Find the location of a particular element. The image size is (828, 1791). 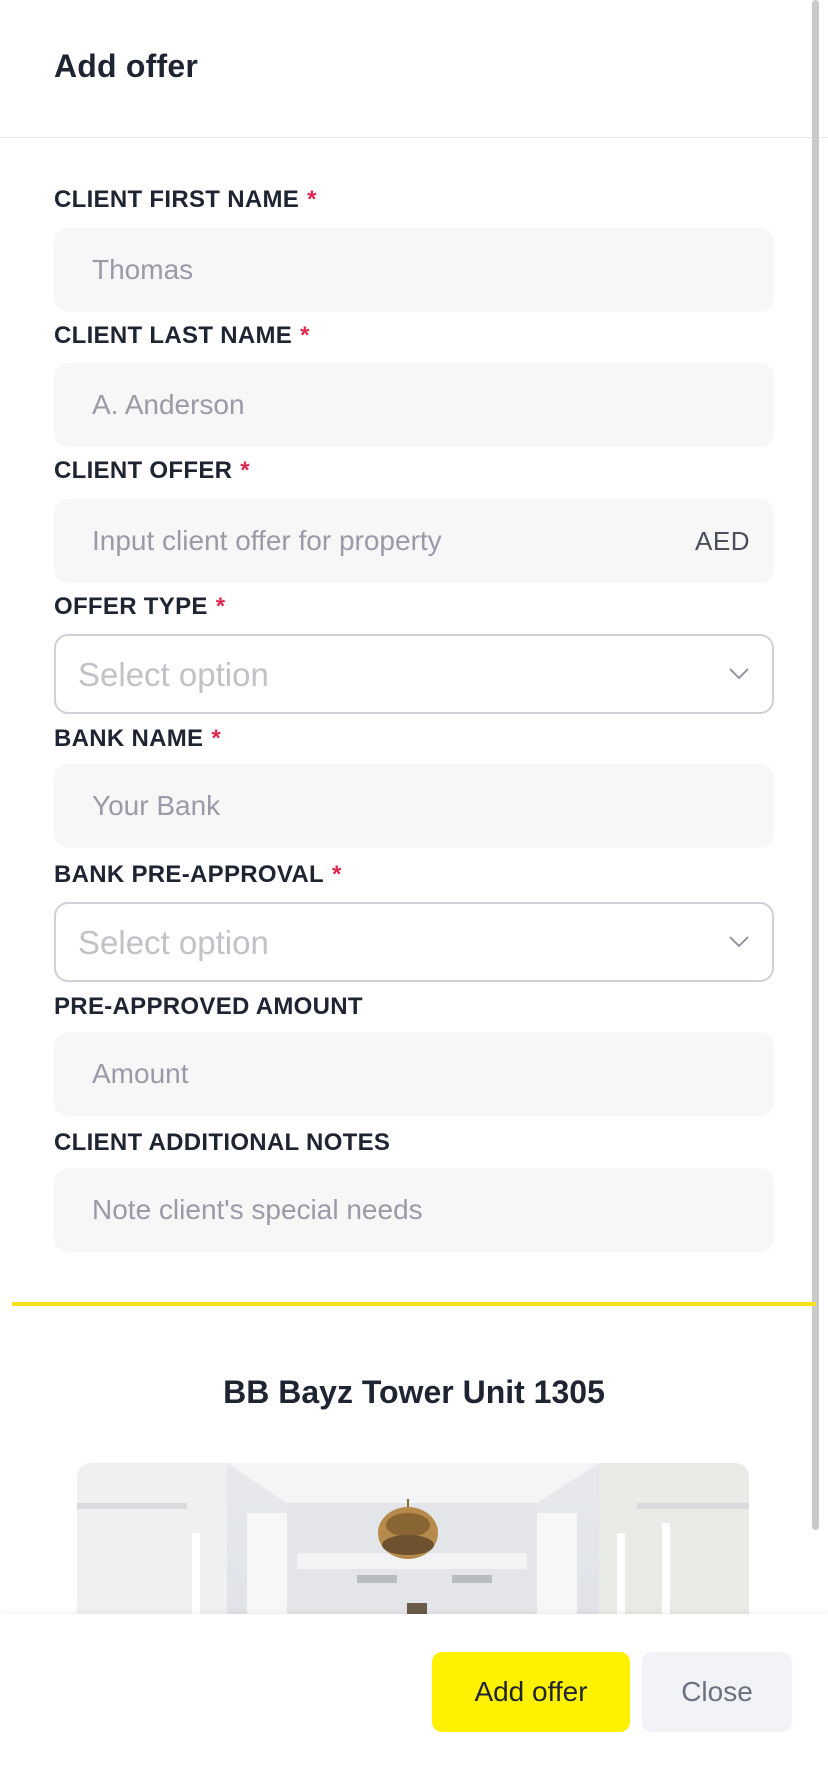

client-offer-label: CLIENT OFFER * is located at coordinates (152, 470).